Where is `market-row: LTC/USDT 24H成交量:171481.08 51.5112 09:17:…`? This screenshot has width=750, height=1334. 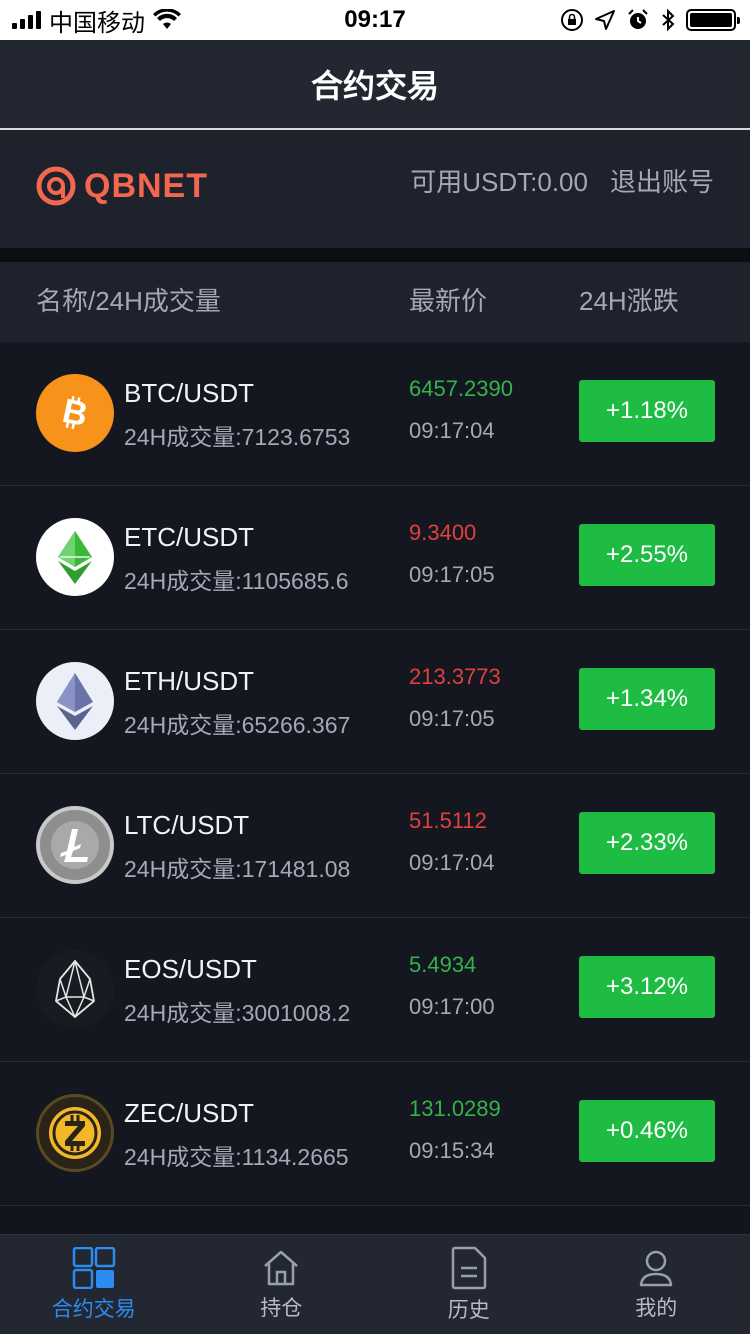
market-row: LTC/USDT 24H成交量:171481.08 51.5112 09:17:… is located at coordinates (375, 846).